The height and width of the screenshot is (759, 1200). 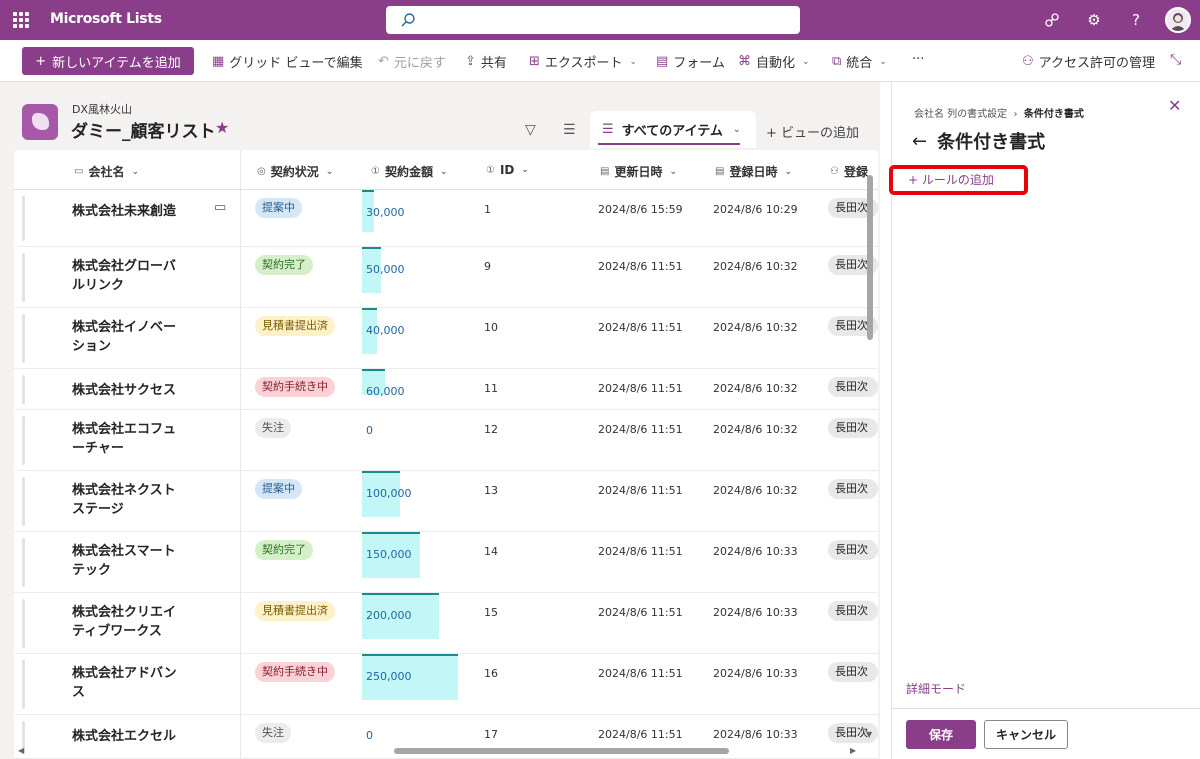 I want to click on more-button: ···, so click(x=918, y=59).